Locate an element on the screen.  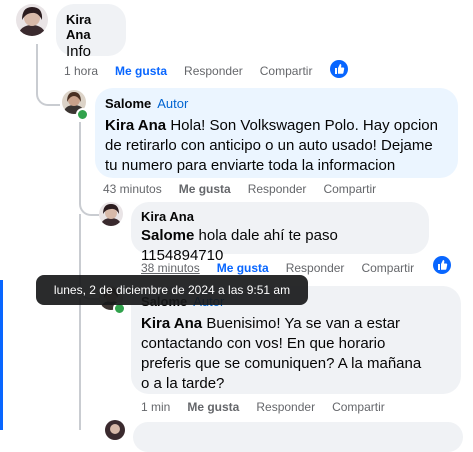
focus-accent-bar is located at coordinates (1, 355).